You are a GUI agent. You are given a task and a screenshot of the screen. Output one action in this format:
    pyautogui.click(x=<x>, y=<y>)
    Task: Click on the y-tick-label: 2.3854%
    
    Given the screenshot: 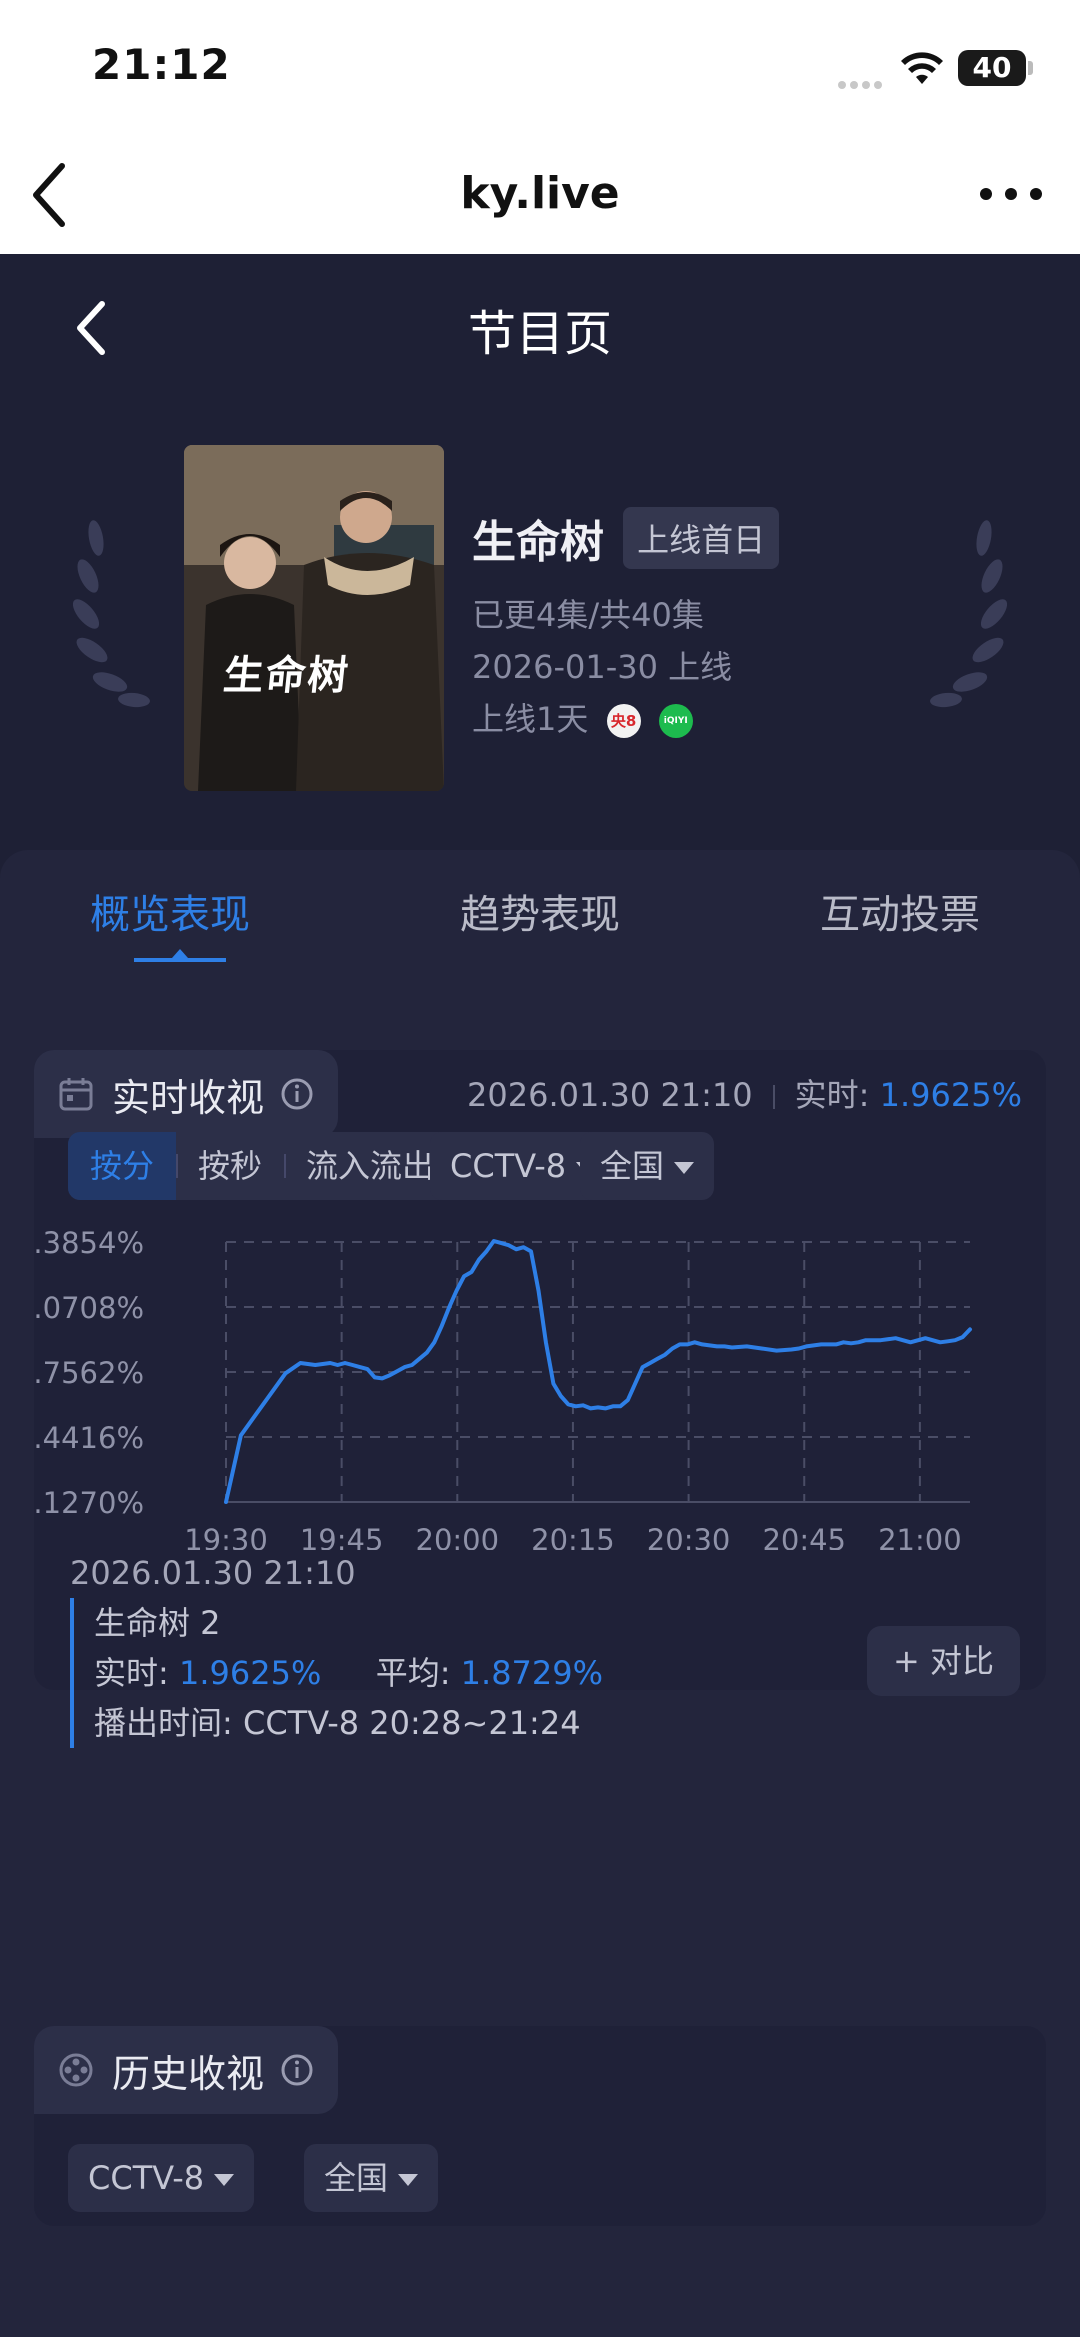 What is the action you would take?
    pyautogui.click(x=89, y=1243)
    